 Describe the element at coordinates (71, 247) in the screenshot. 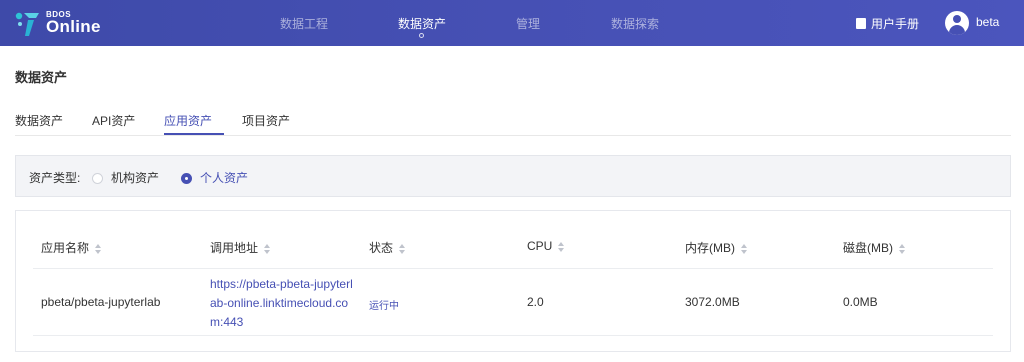

I see `column-header-app-name: 应用名称` at that location.